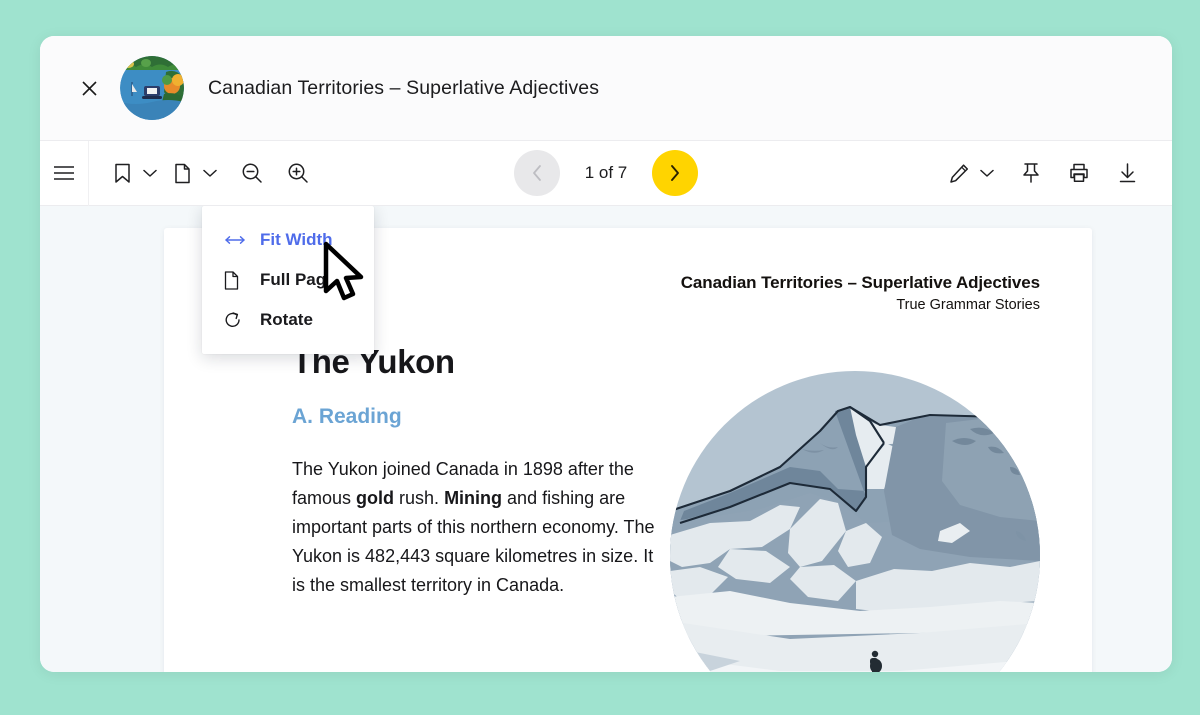 This screenshot has width=1200, height=715. I want to click on annotate-chevron, so click(987, 173).